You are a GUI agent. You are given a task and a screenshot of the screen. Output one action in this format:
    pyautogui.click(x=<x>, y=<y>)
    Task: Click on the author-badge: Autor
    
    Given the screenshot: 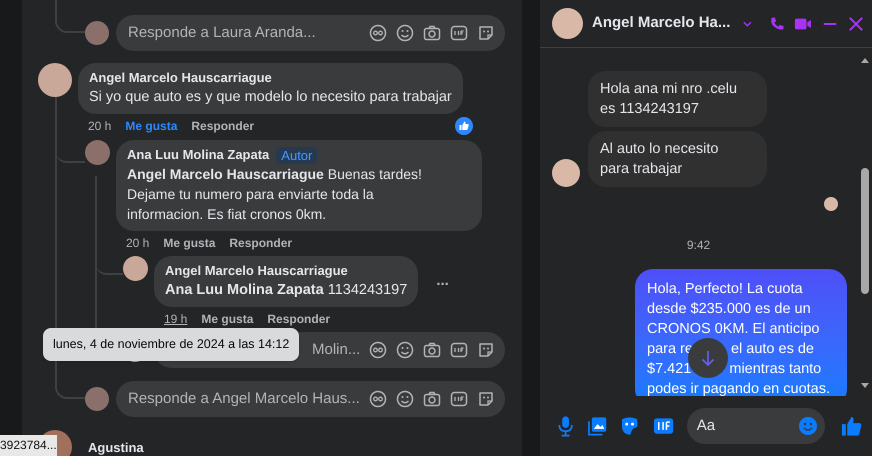 What is the action you would take?
    pyautogui.click(x=297, y=155)
    